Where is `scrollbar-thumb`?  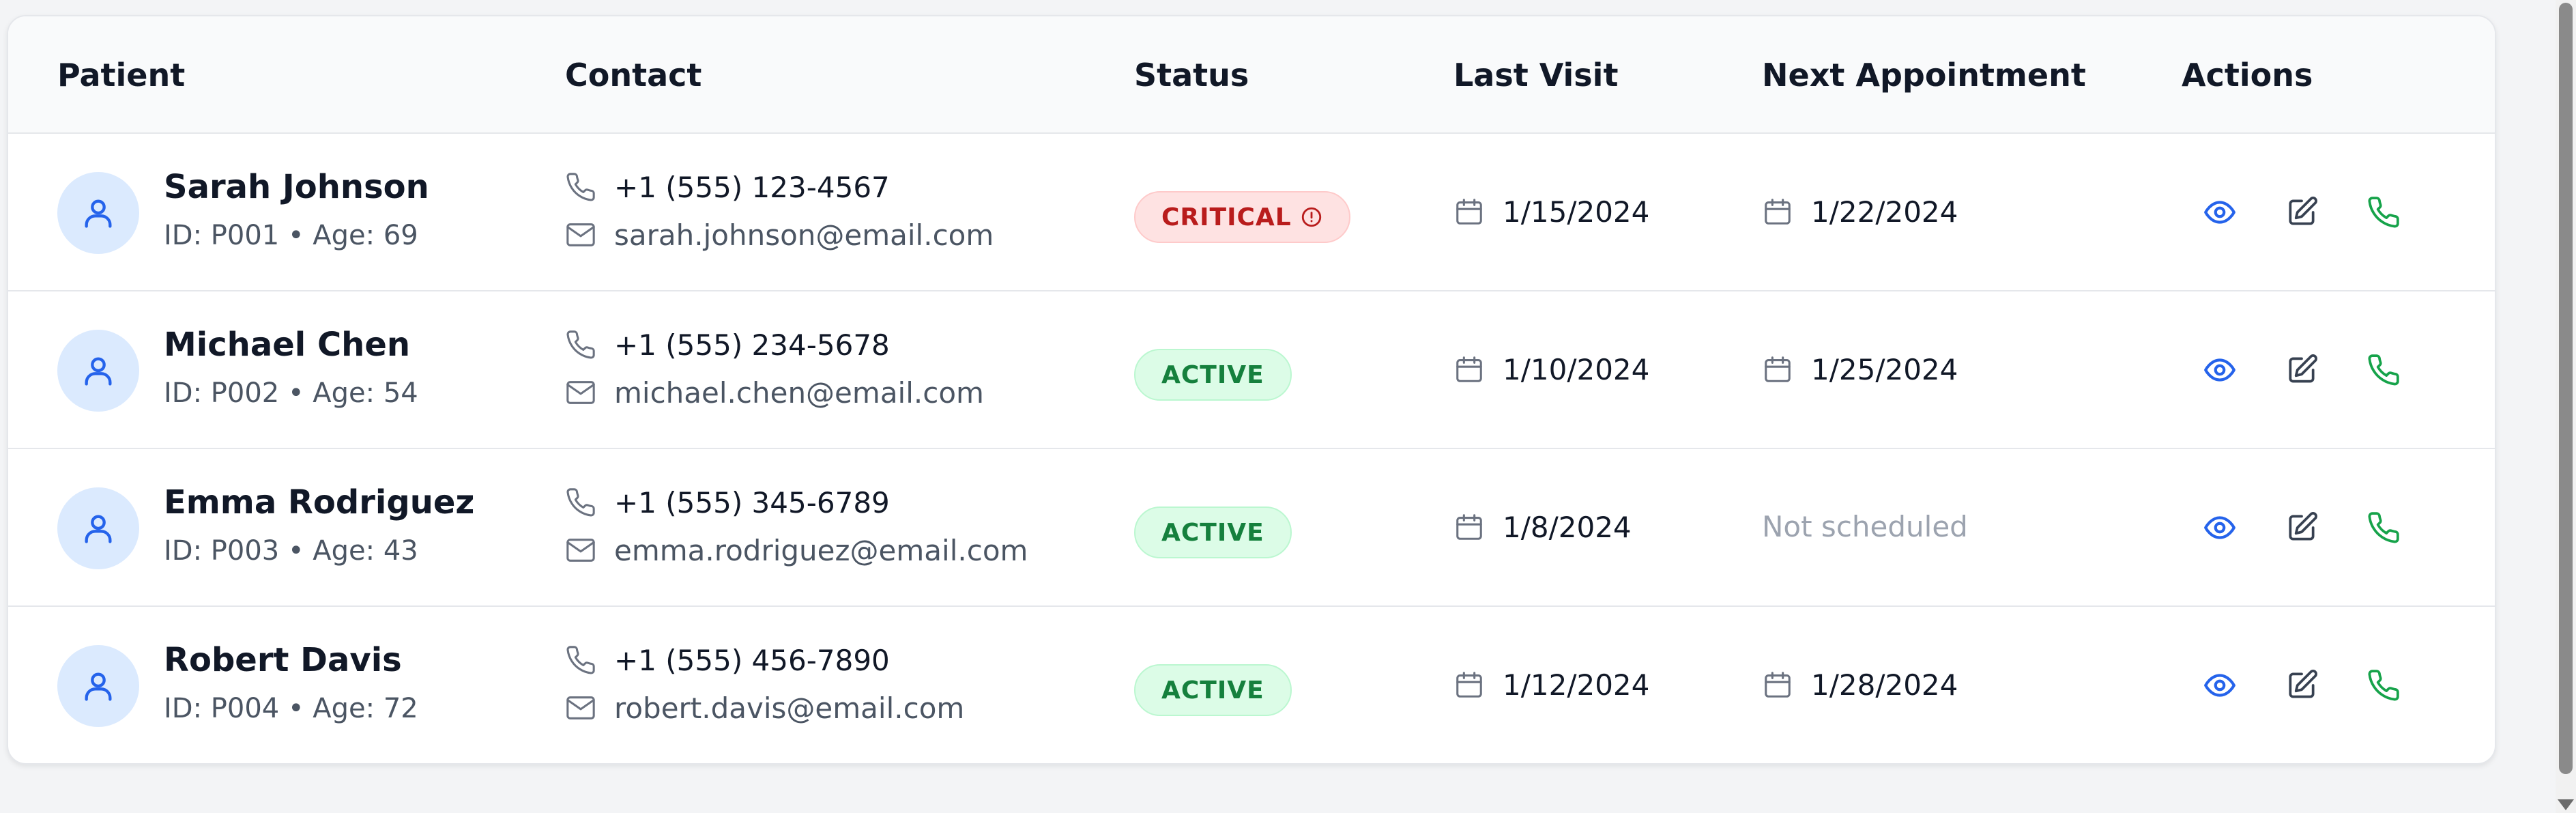
scrollbar-thumb is located at coordinates (2566, 388).